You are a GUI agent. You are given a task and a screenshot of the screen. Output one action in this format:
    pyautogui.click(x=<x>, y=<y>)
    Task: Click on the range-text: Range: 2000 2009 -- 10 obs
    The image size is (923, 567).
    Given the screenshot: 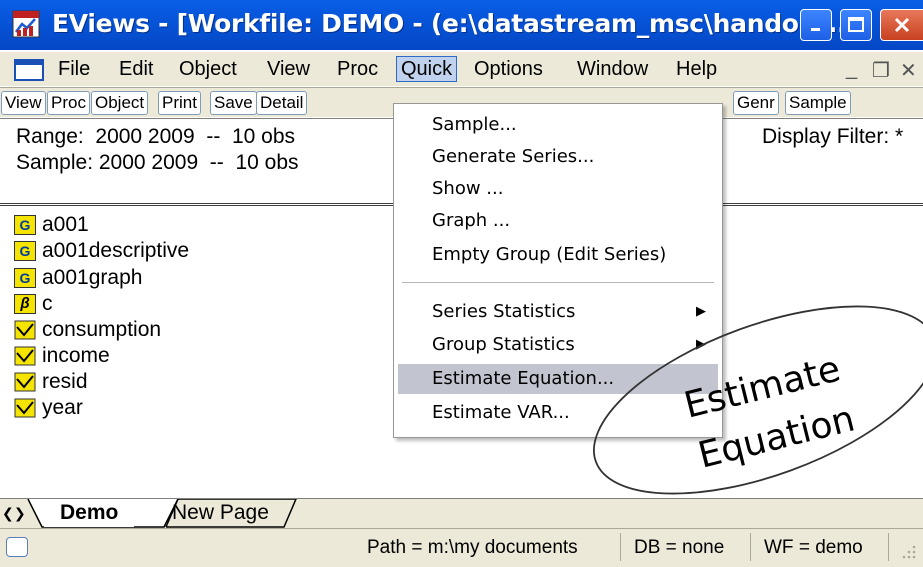 What is the action you would take?
    pyautogui.click(x=155, y=137)
    